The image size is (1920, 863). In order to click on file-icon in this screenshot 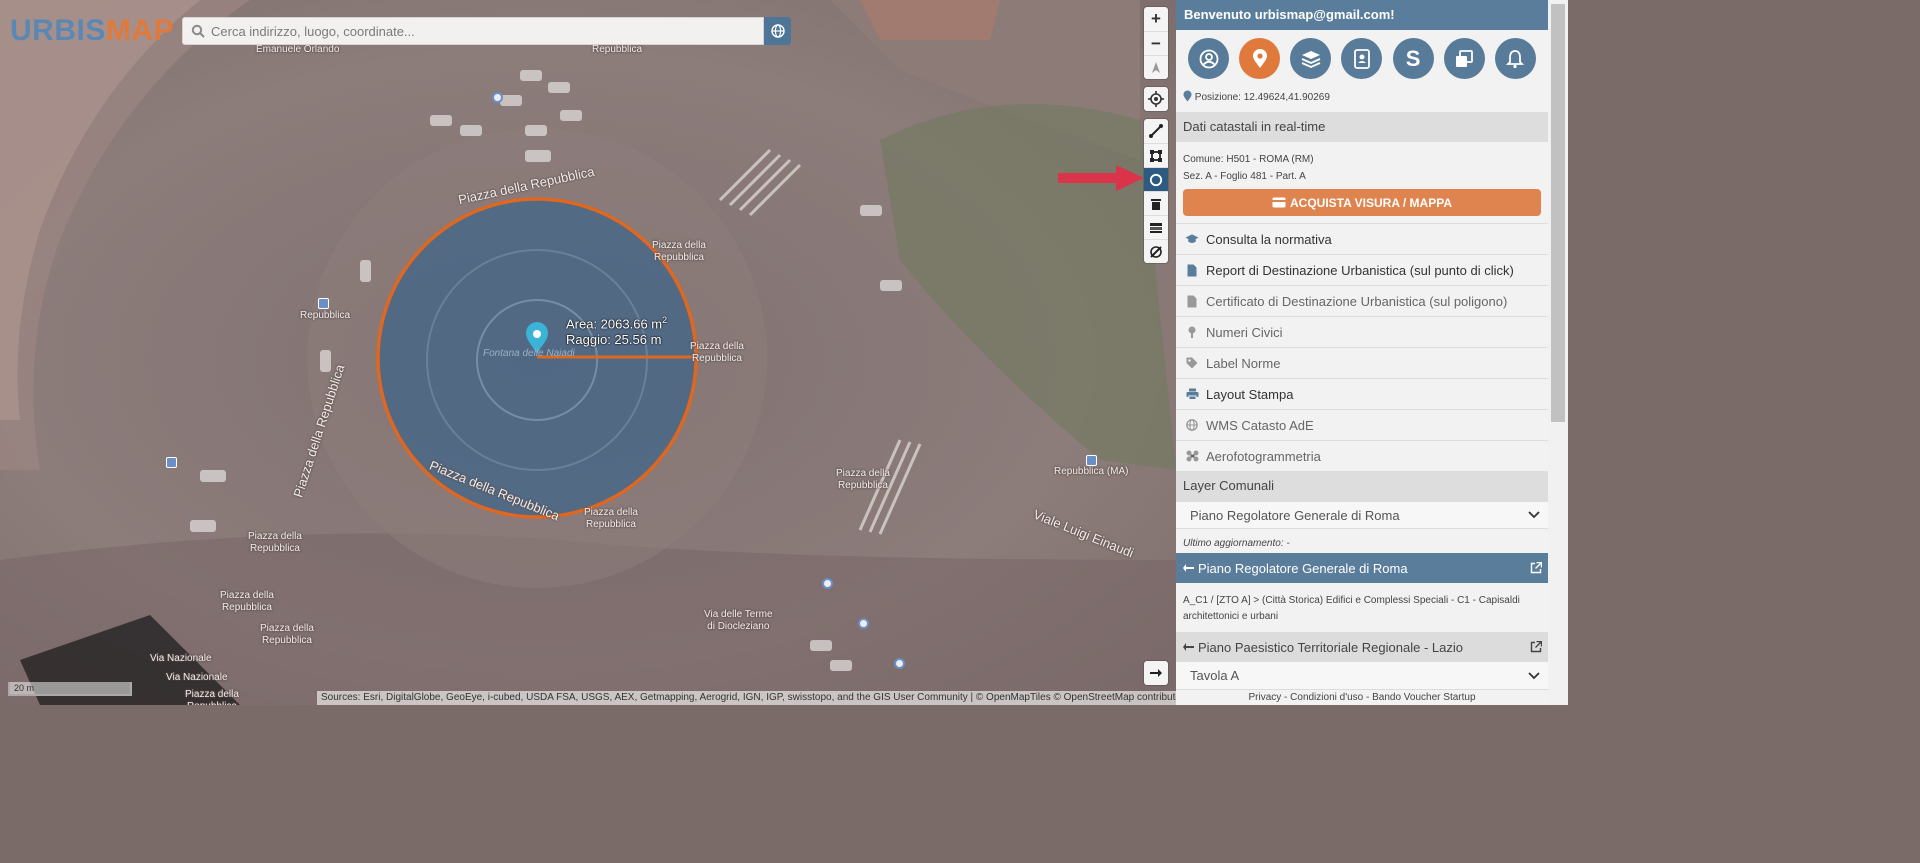, I will do `click(1192, 301)`.